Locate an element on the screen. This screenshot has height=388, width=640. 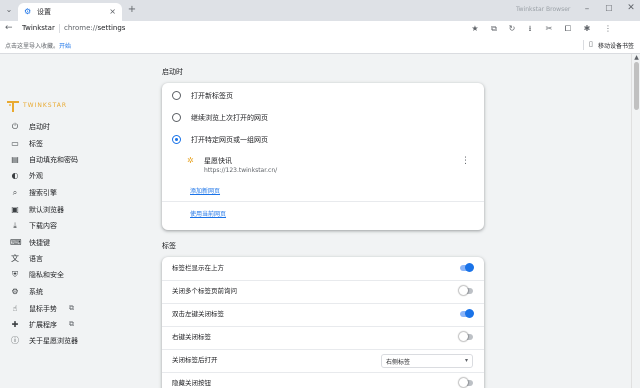
language-icon: 文 is located at coordinates (15, 258).